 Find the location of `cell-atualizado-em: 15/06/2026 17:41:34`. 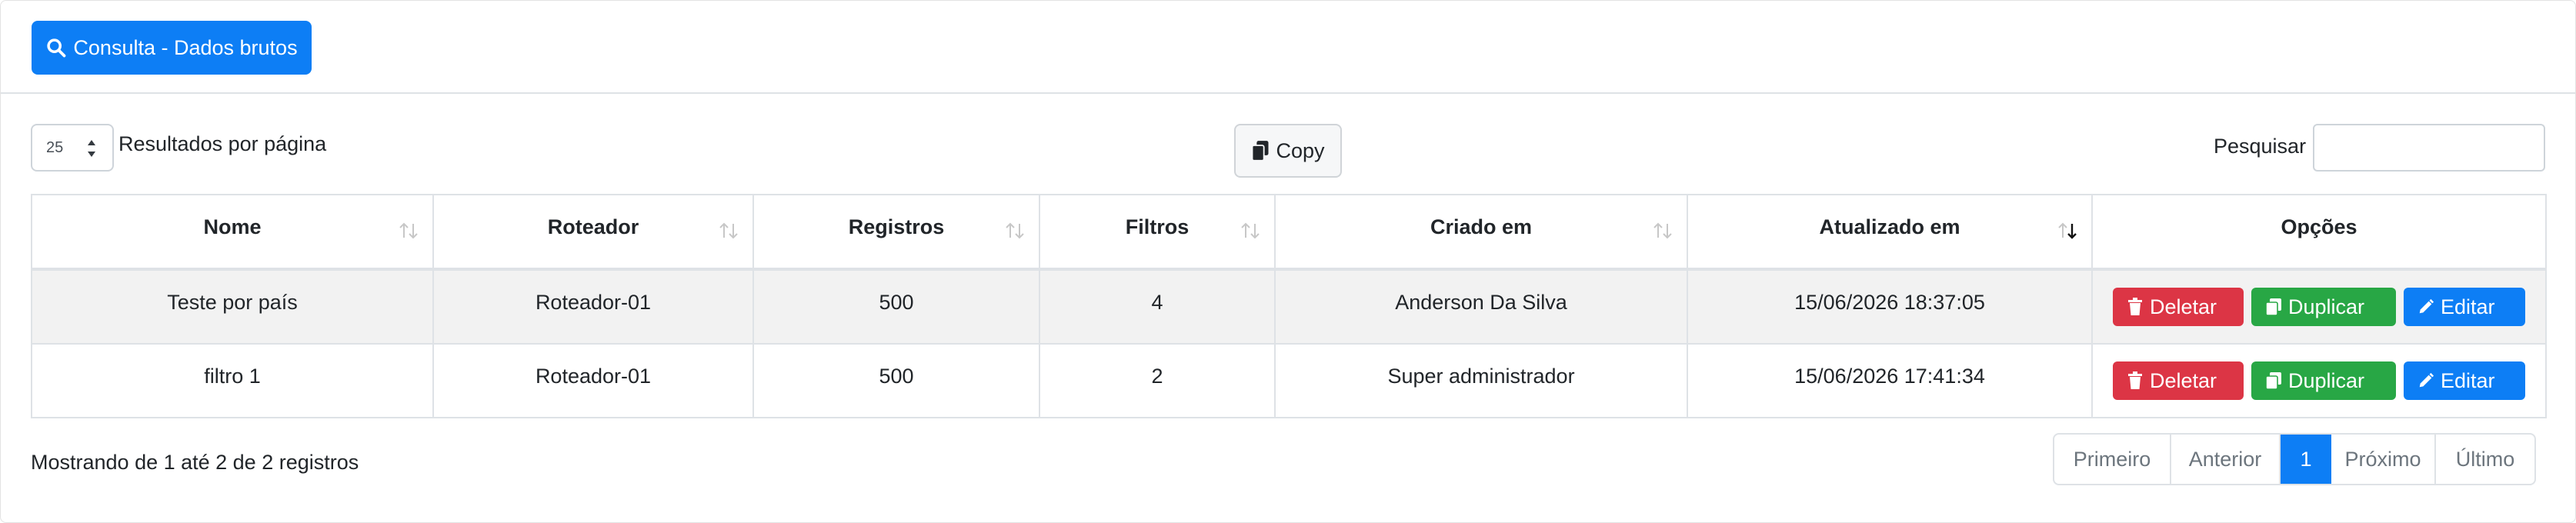

cell-atualizado-em: 15/06/2026 17:41:34 is located at coordinates (1890, 380).